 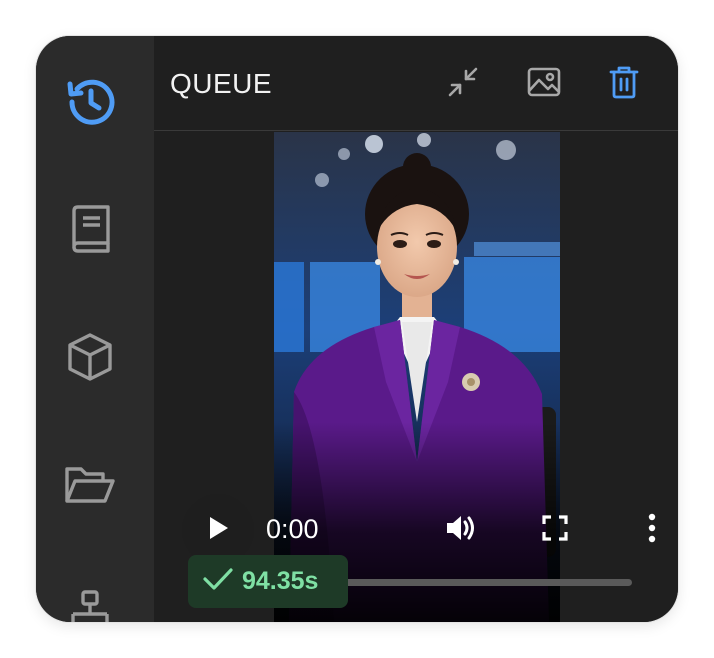 I want to click on sidebar-item-history, so click(x=90, y=104).